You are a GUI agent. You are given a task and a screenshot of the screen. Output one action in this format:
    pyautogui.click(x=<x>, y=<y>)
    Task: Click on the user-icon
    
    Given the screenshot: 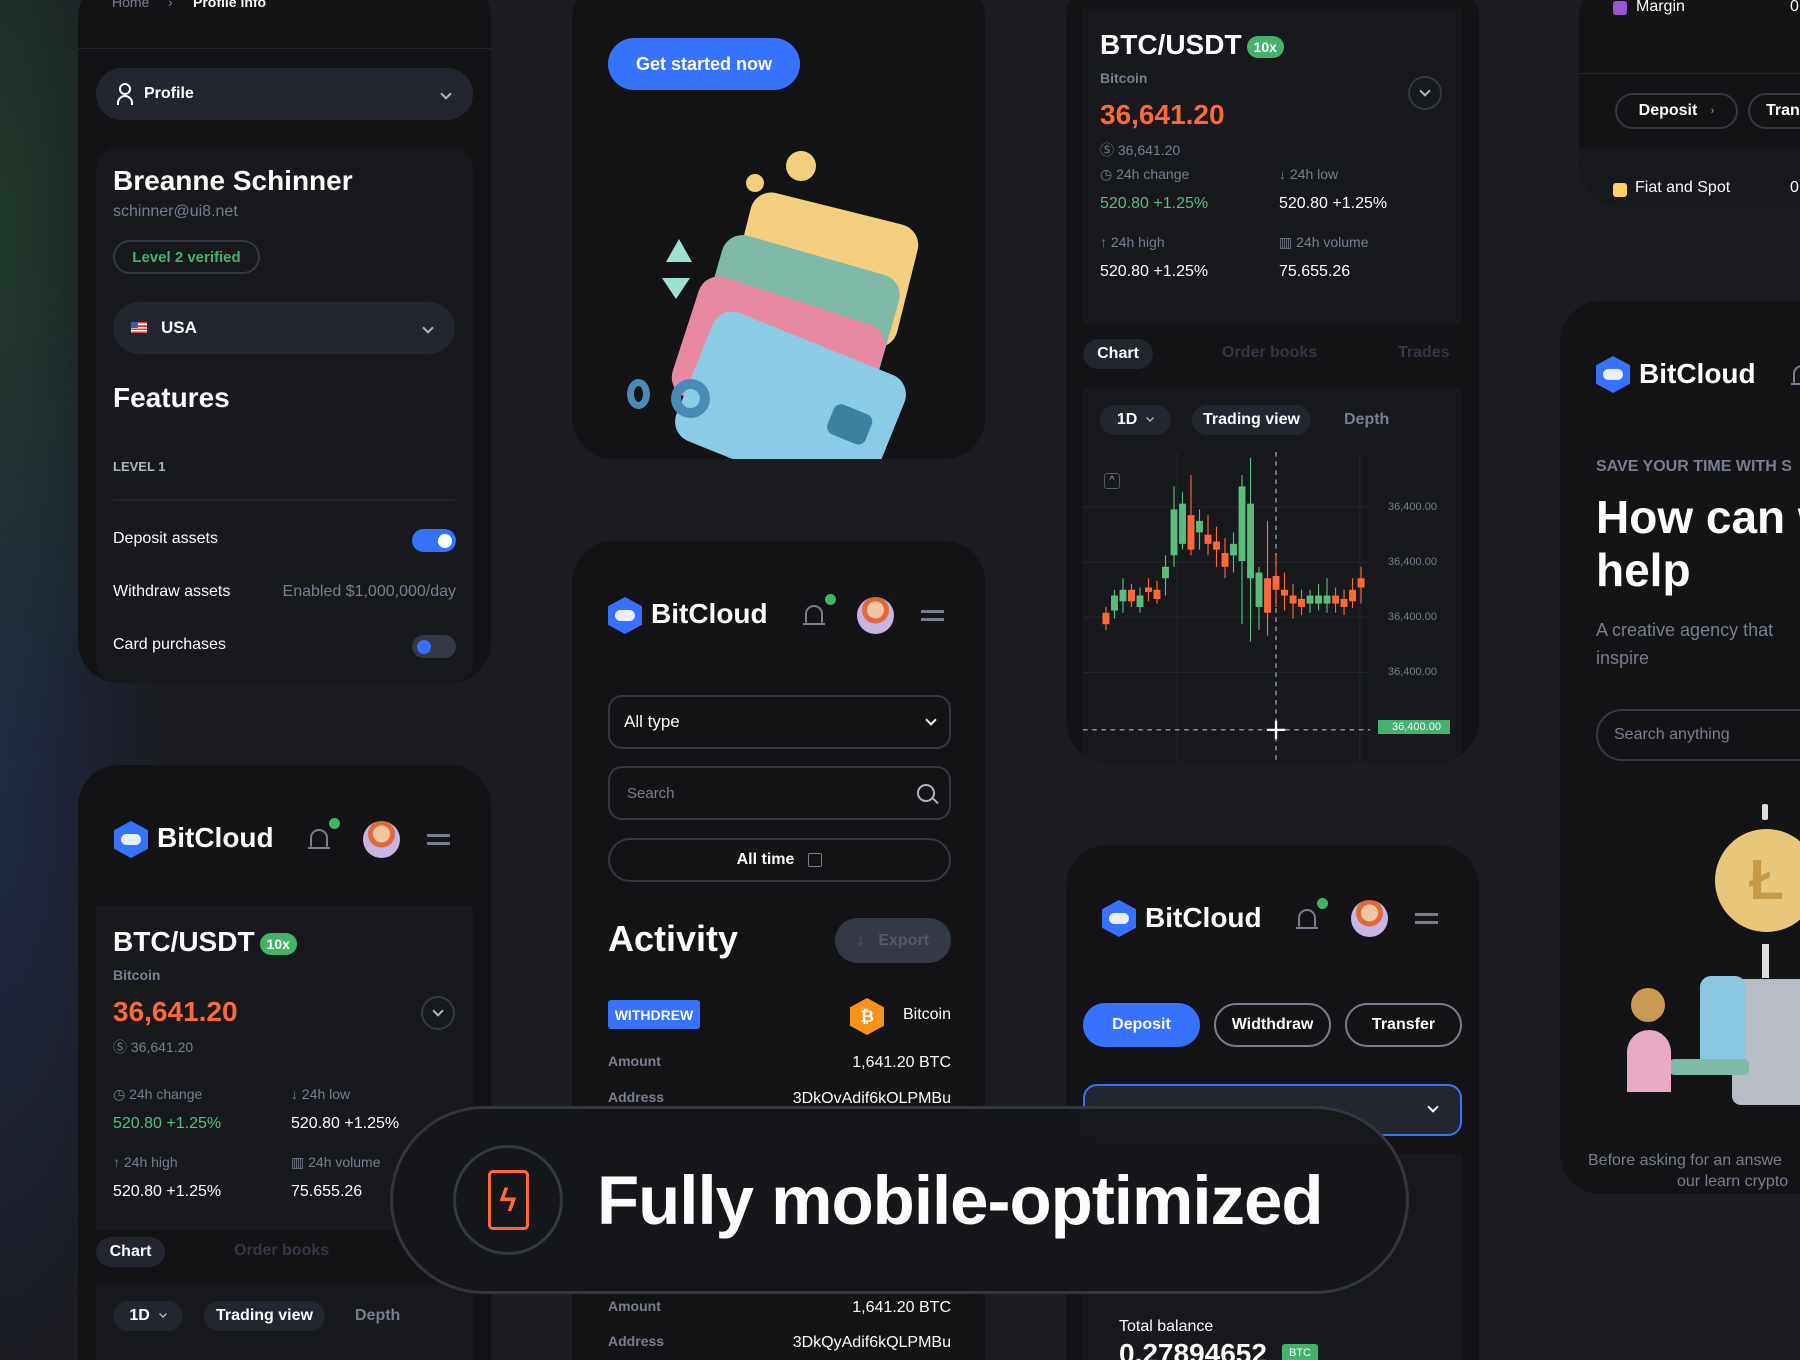 What is the action you would take?
    pyautogui.click(x=125, y=94)
    